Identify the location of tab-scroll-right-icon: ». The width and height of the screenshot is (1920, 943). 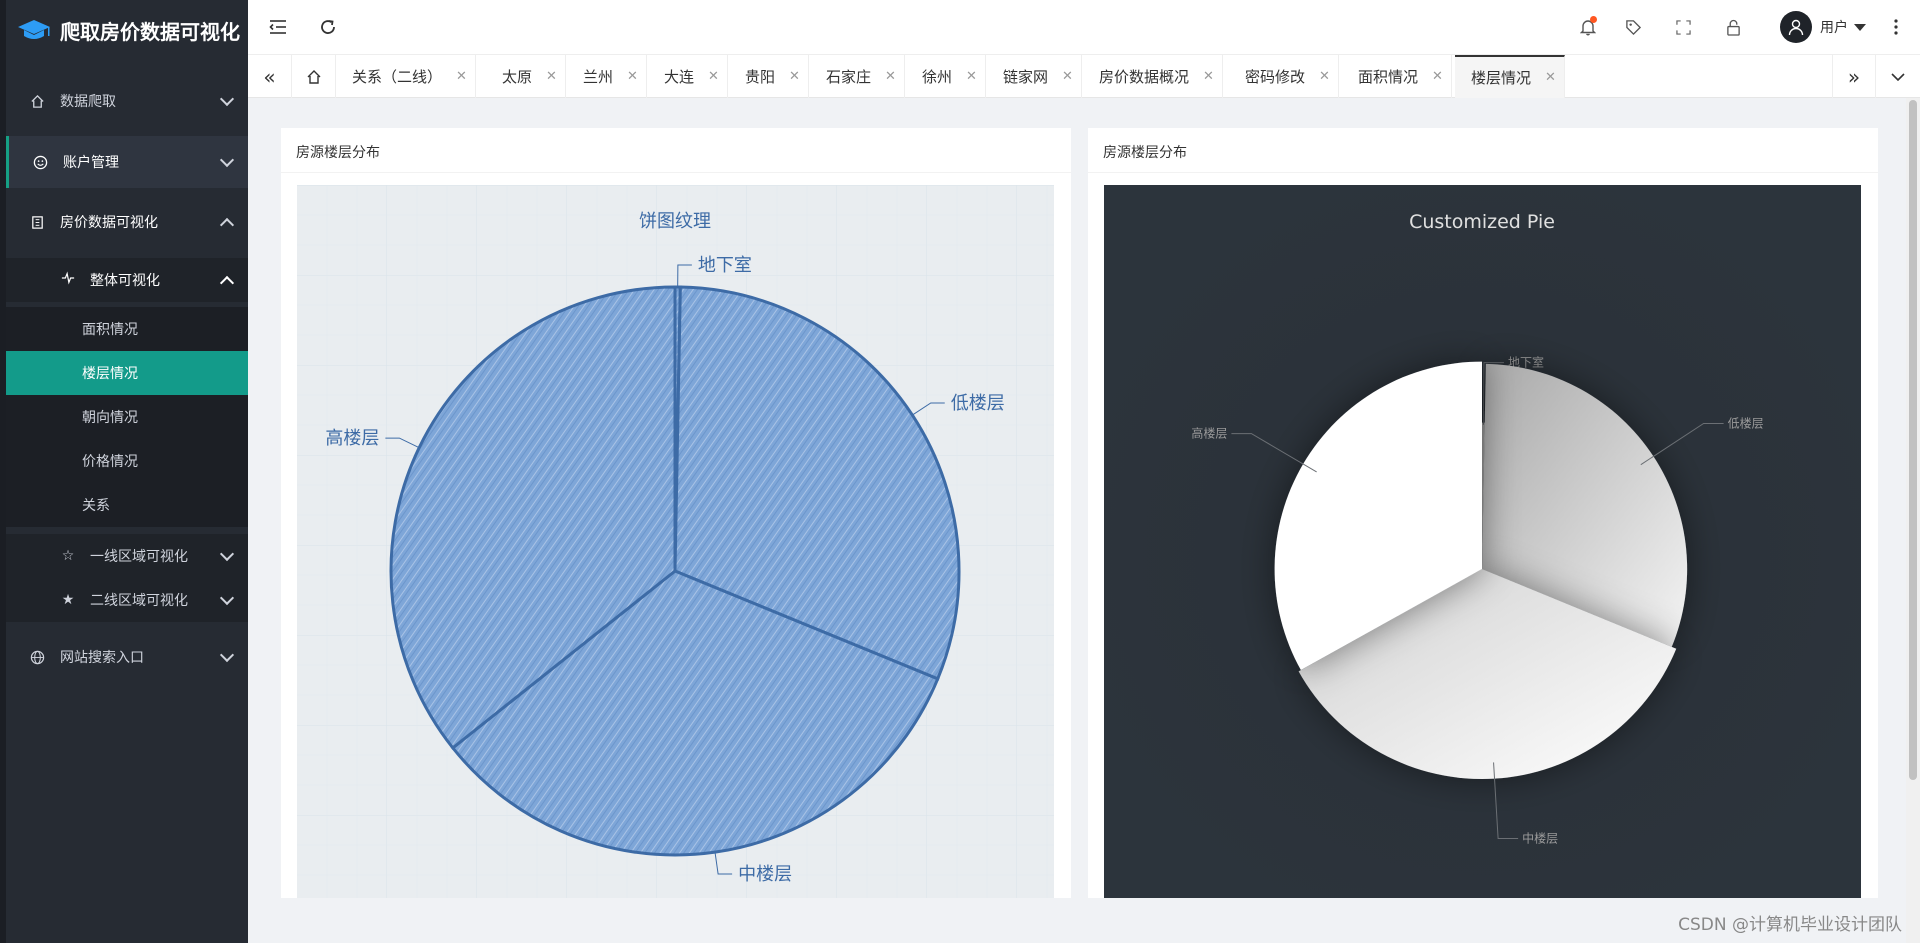
(1854, 76).